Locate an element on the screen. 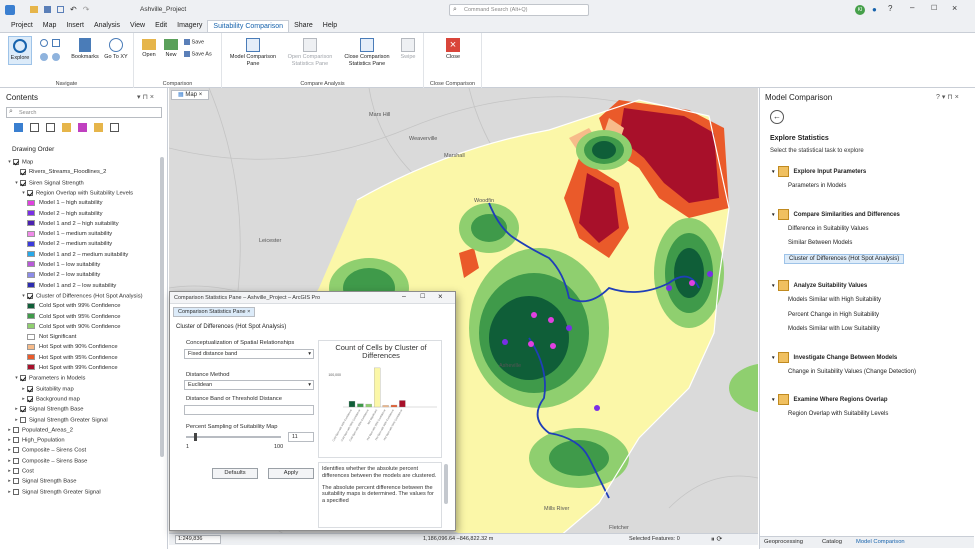 Image resolution: width=975 pixels, height=549 pixels. layer-row: ▾ Region Overlap with Suitability Levels is located at coordinates (76, 193).